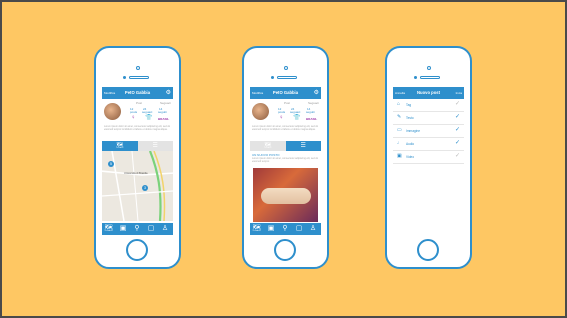 This screenshot has height=318, width=567. I want to click on option-row-video: ▣ Video ✓, so click(428, 157).